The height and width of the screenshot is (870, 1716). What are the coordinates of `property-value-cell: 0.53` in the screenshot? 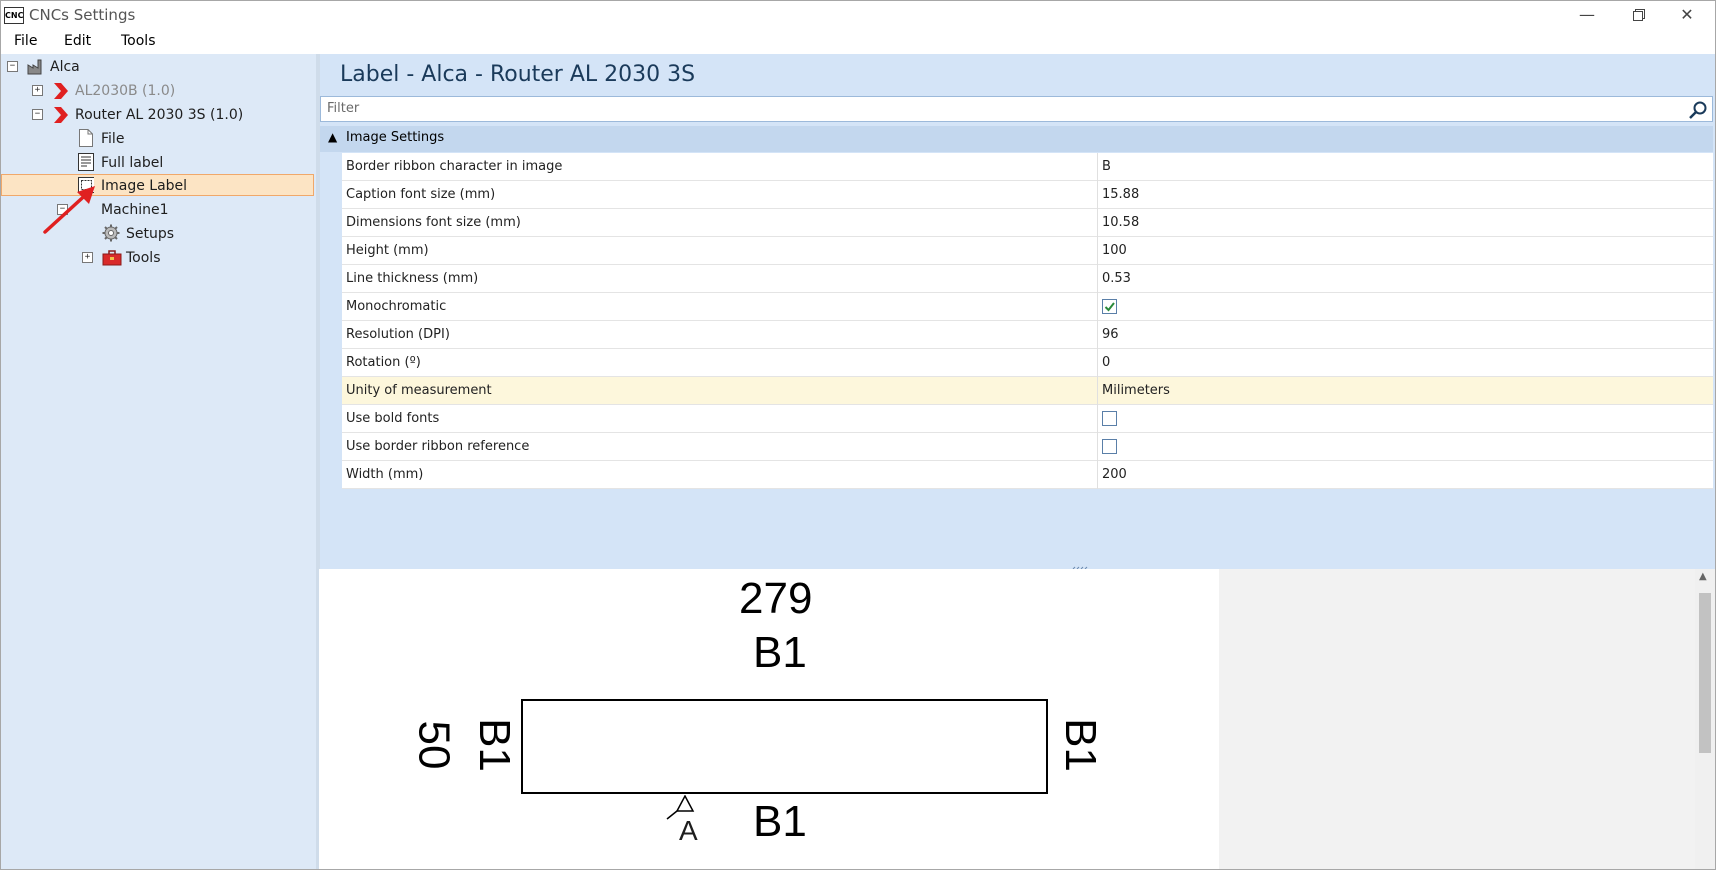 It's located at (1405, 279).